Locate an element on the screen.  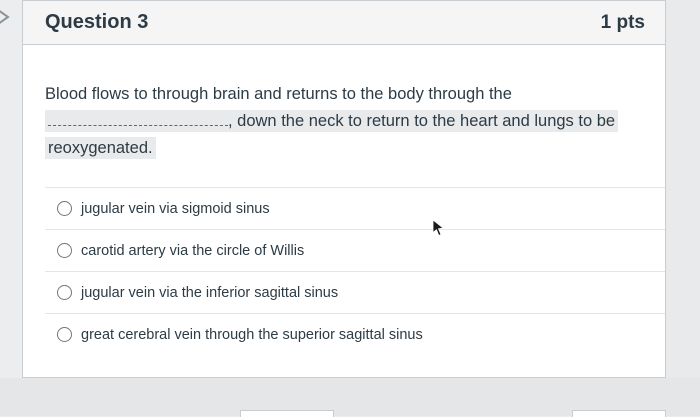
answer-option: carotid artery via the circle of Willis is located at coordinates (355, 250).